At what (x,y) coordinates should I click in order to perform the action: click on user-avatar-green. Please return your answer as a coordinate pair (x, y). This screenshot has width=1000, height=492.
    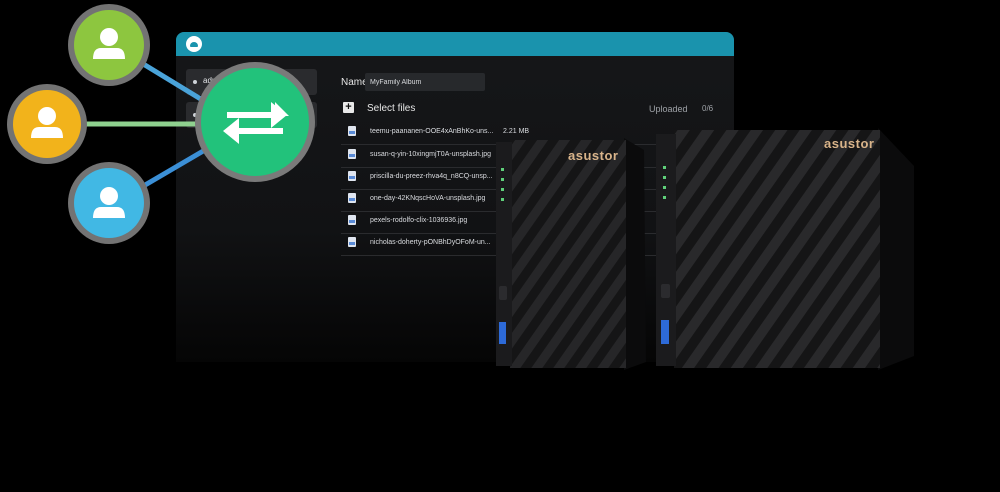
    Looking at the image, I should click on (109, 45).